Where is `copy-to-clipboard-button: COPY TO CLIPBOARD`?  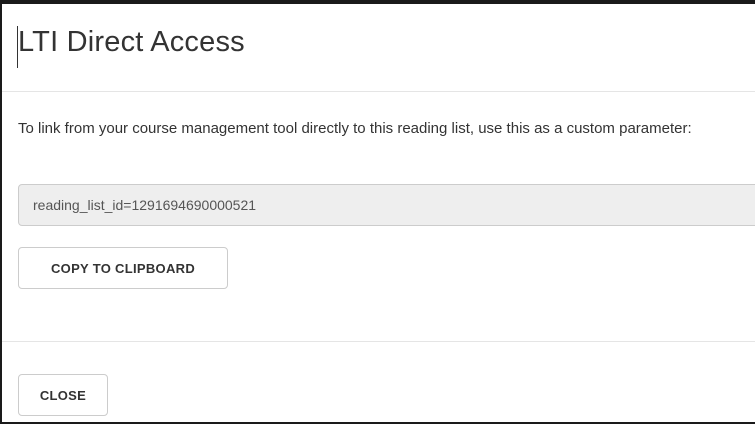
copy-to-clipboard-button: COPY TO CLIPBOARD is located at coordinates (123, 268).